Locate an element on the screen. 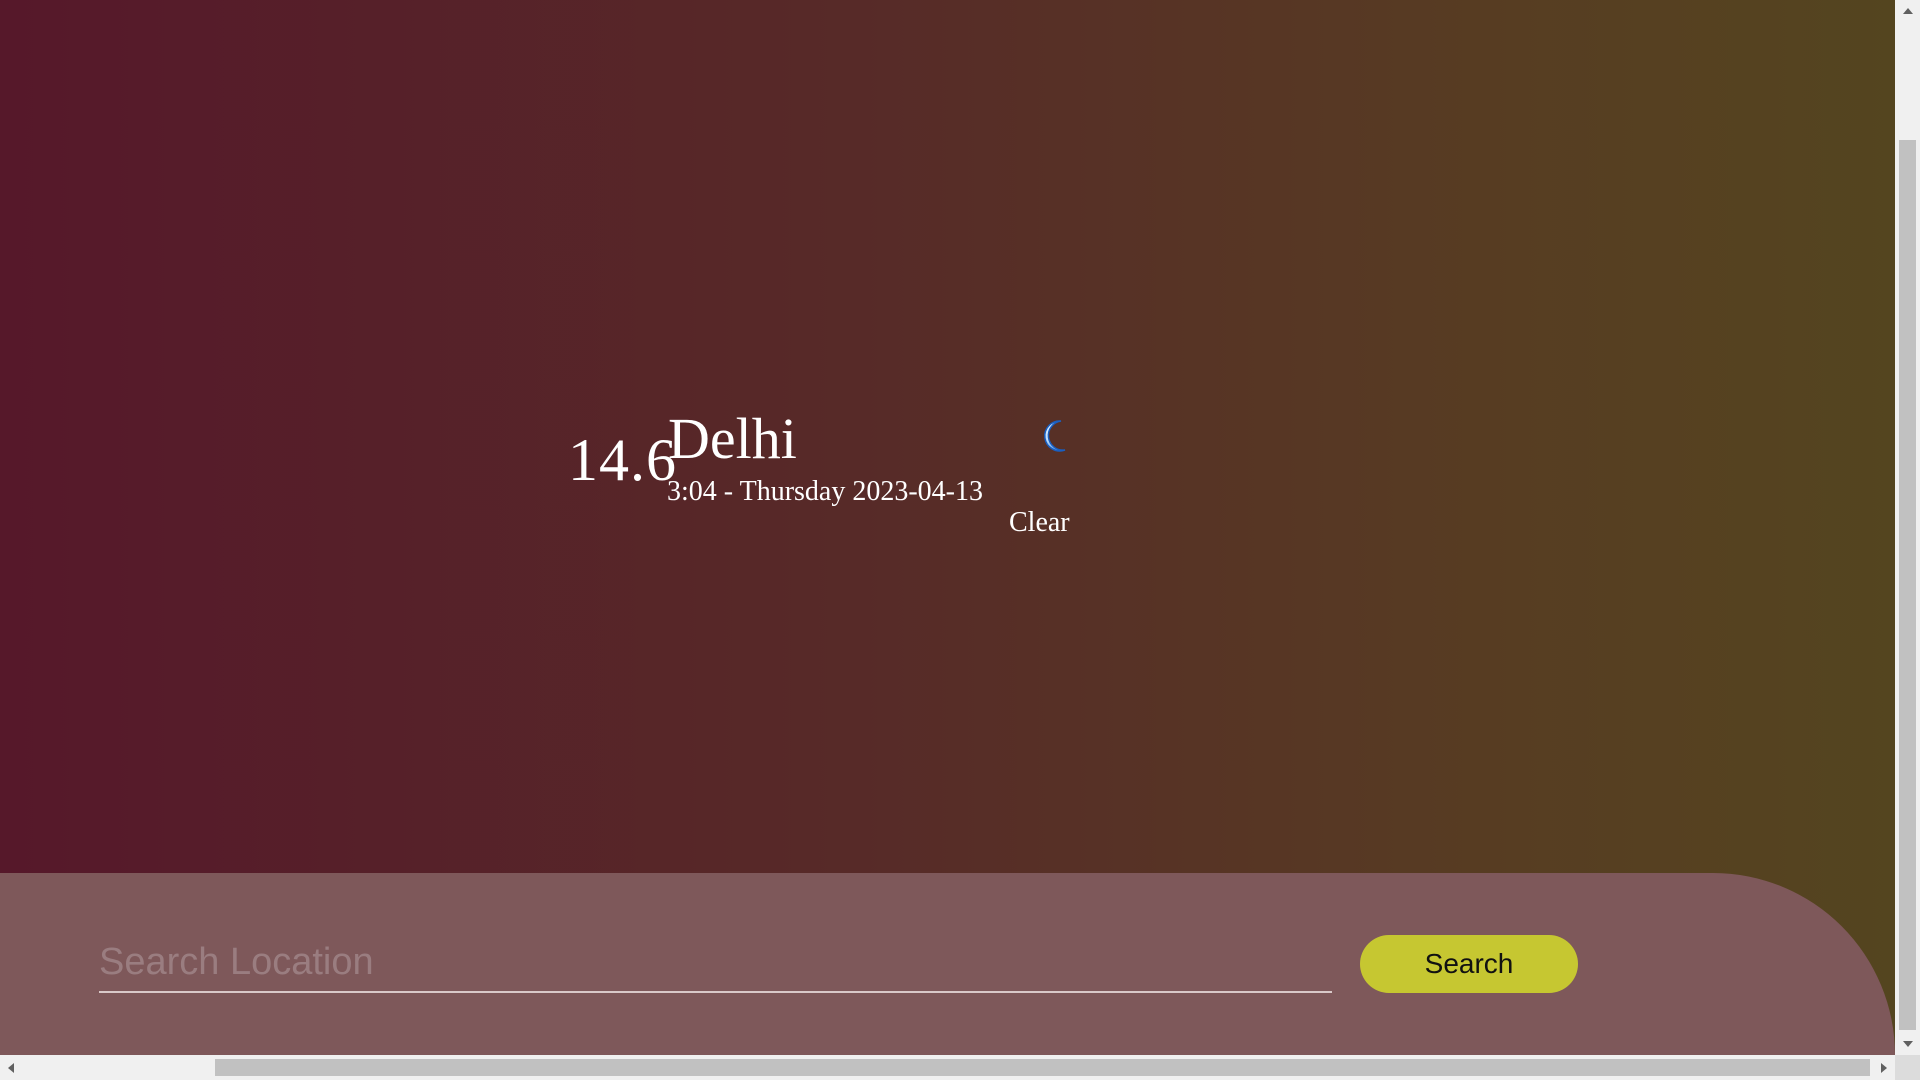  horizontal-scrollbar is located at coordinates (947, 1067).